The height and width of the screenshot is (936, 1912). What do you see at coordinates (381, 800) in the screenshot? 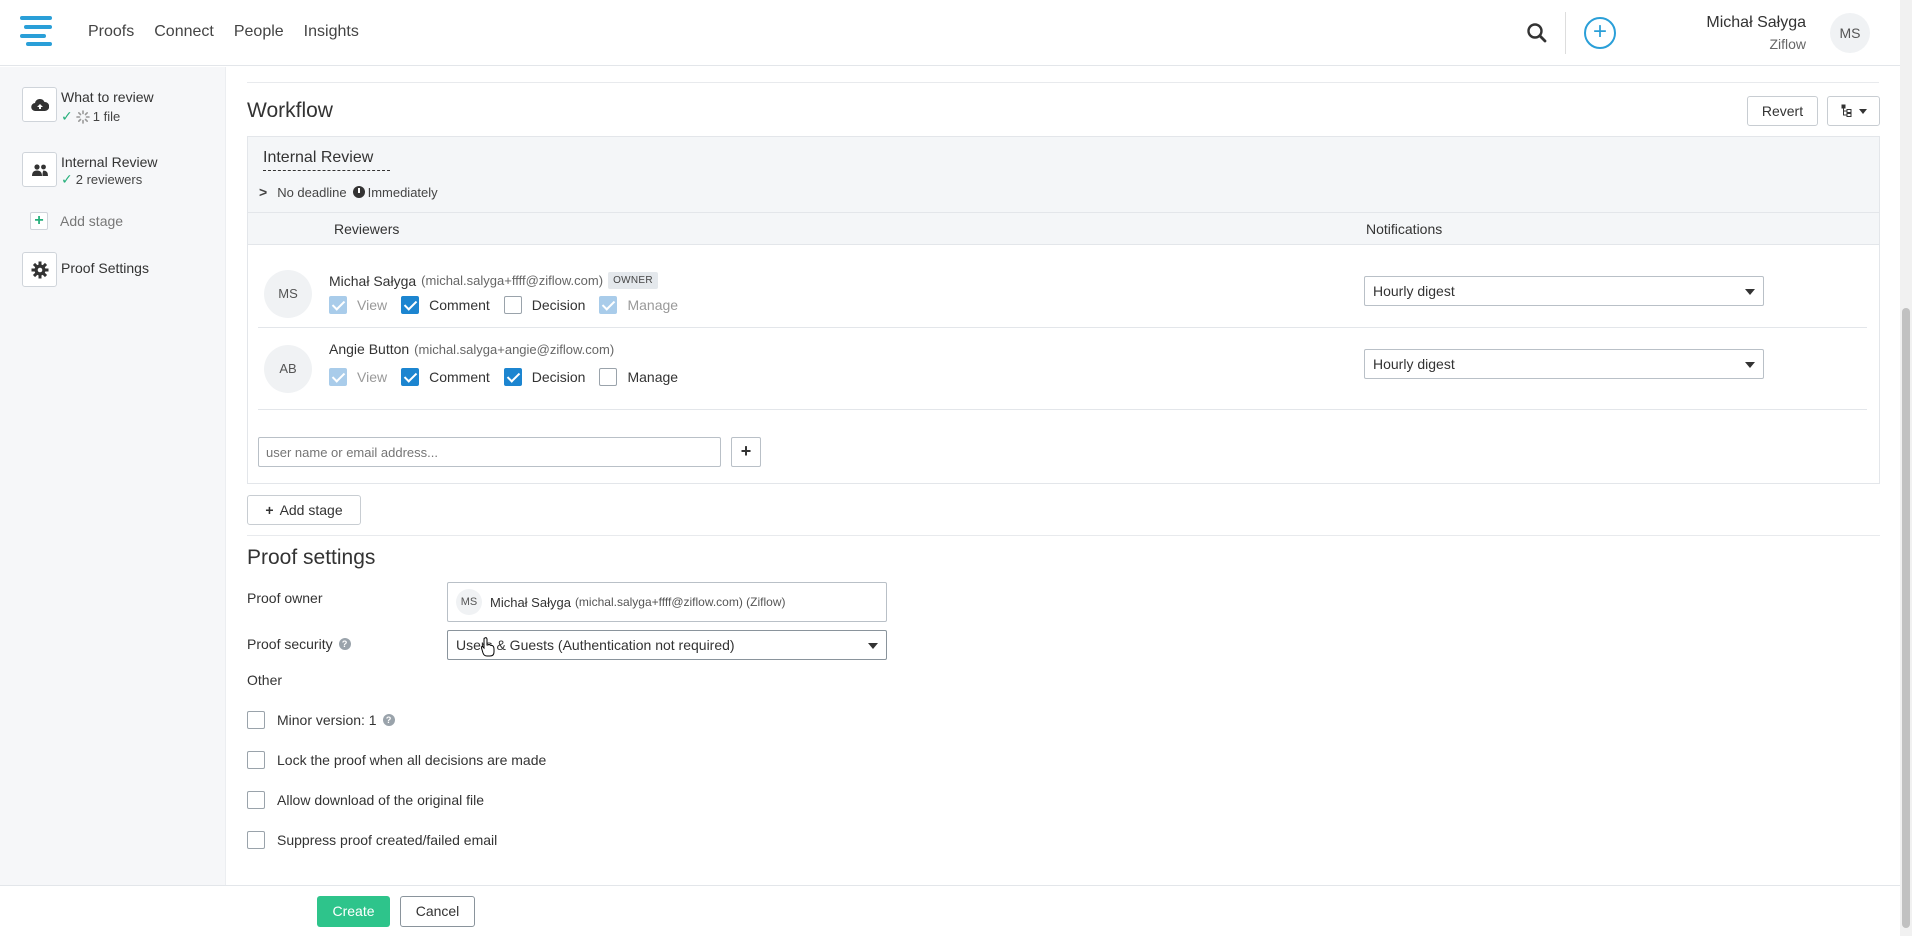
I see `option-label: Allow download of the original file` at bounding box center [381, 800].